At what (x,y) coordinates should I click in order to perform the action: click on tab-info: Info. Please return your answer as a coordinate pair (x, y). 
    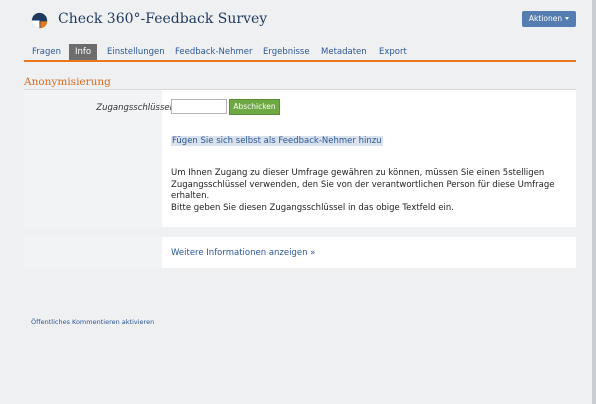
    Looking at the image, I should click on (83, 52).